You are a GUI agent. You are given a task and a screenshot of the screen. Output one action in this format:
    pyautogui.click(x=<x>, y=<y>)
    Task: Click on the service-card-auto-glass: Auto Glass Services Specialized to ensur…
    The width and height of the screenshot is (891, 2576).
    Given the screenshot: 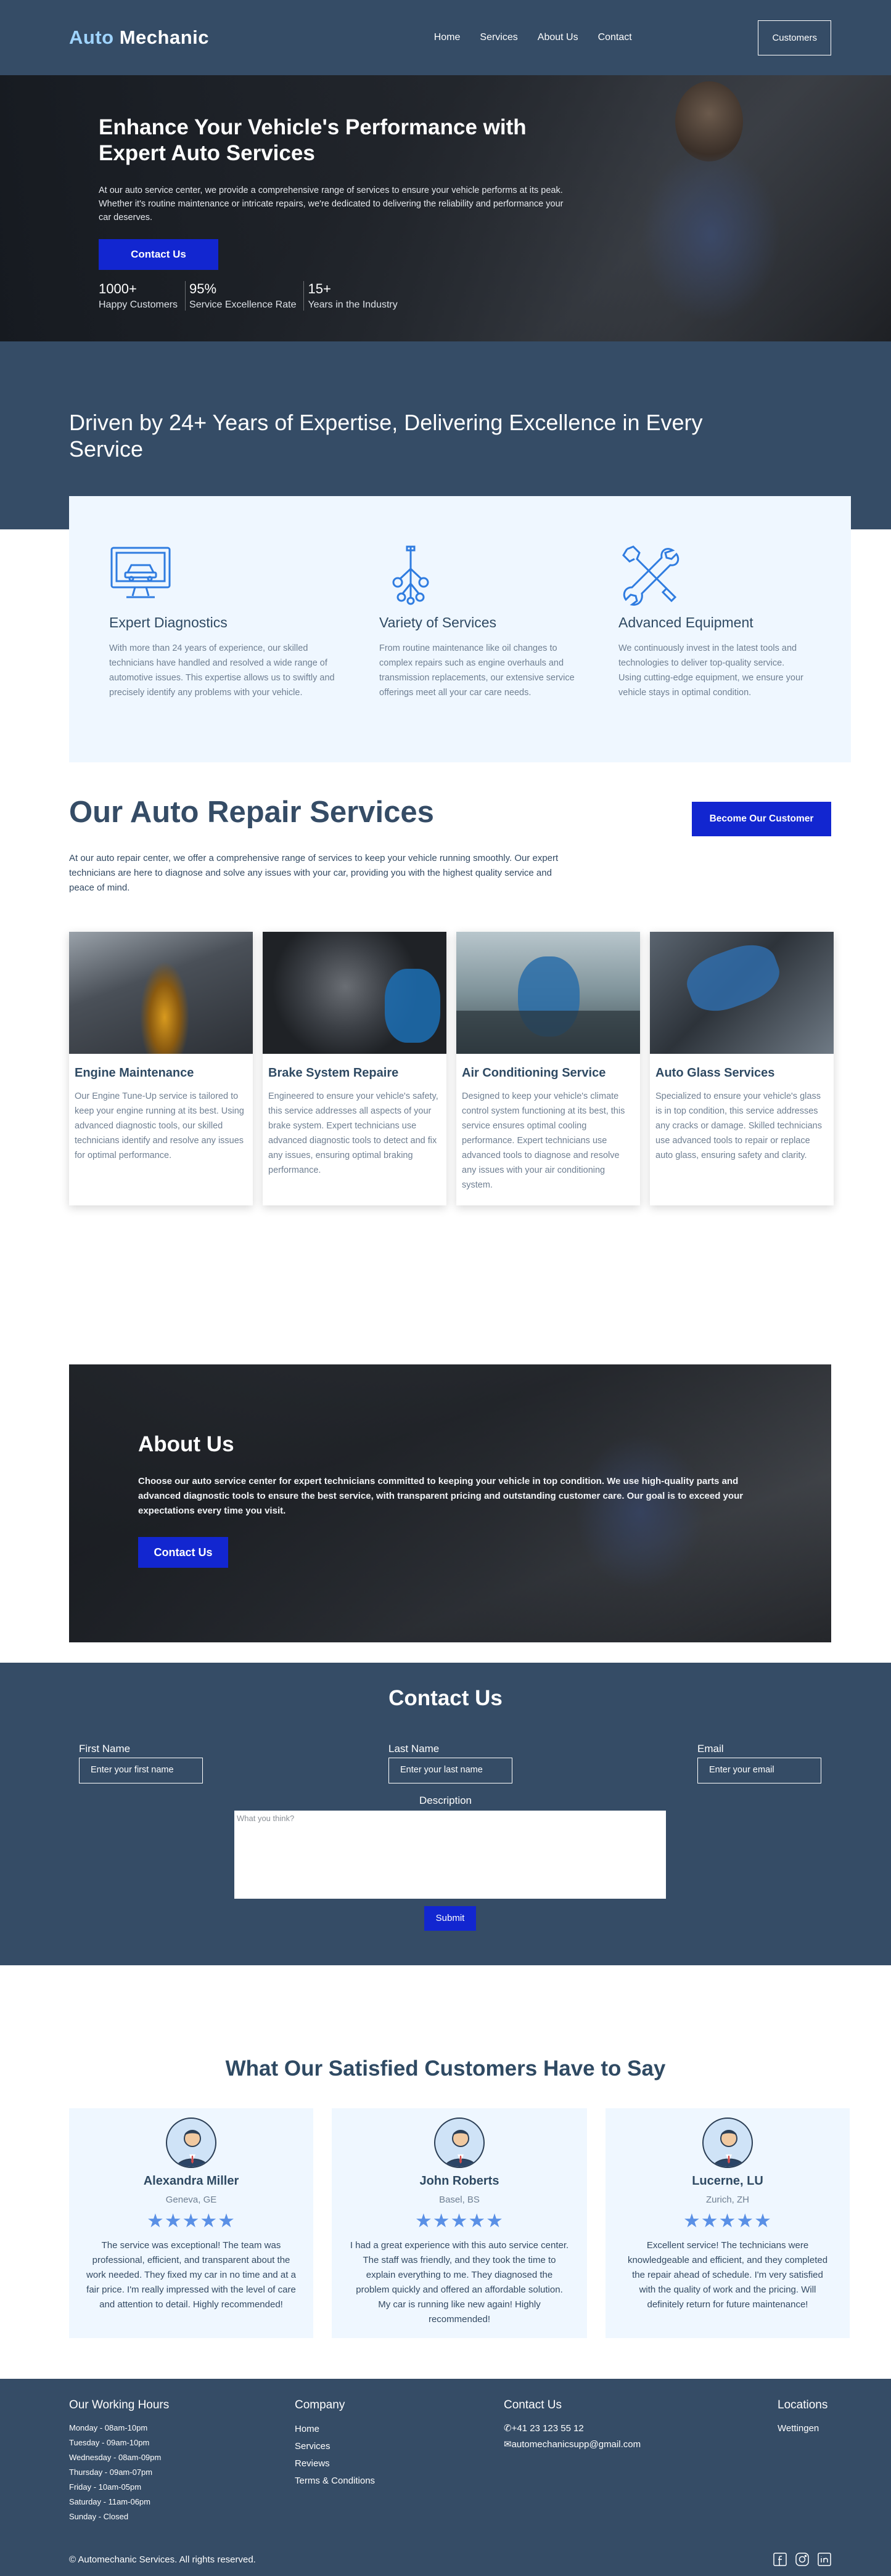 What is the action you would take?
    pyautogui.click(x=742, y=1068)
    